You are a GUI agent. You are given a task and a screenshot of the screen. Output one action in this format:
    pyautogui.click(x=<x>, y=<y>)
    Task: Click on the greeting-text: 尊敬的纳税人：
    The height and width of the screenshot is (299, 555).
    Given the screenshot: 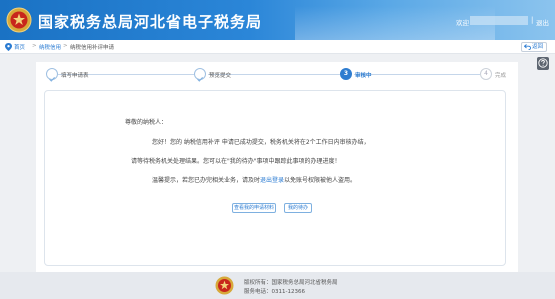 What is the action you would take?
    pyautogui.click(x=146, y=122)
    